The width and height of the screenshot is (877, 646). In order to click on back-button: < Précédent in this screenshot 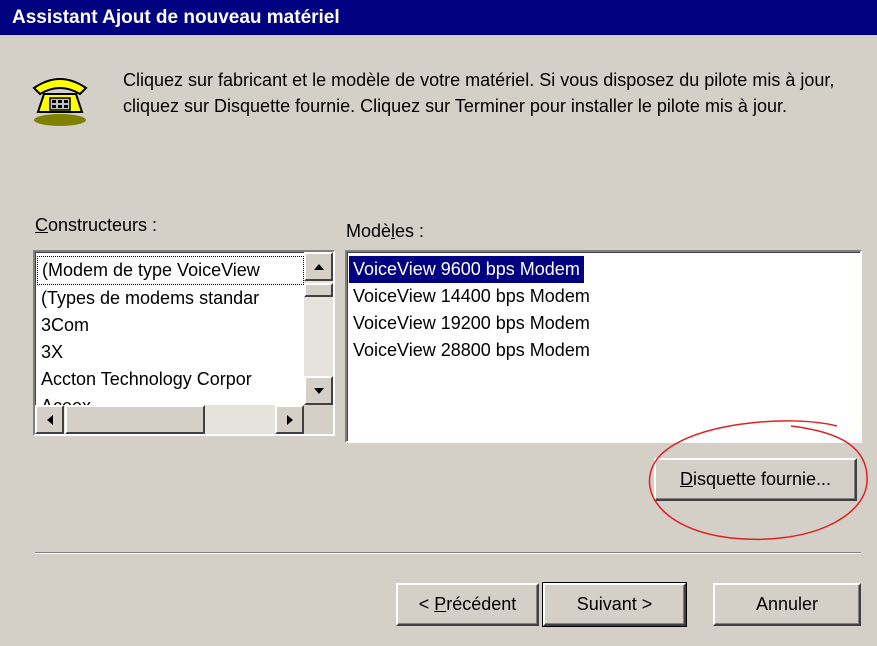, I will do `click(467, 604)`.